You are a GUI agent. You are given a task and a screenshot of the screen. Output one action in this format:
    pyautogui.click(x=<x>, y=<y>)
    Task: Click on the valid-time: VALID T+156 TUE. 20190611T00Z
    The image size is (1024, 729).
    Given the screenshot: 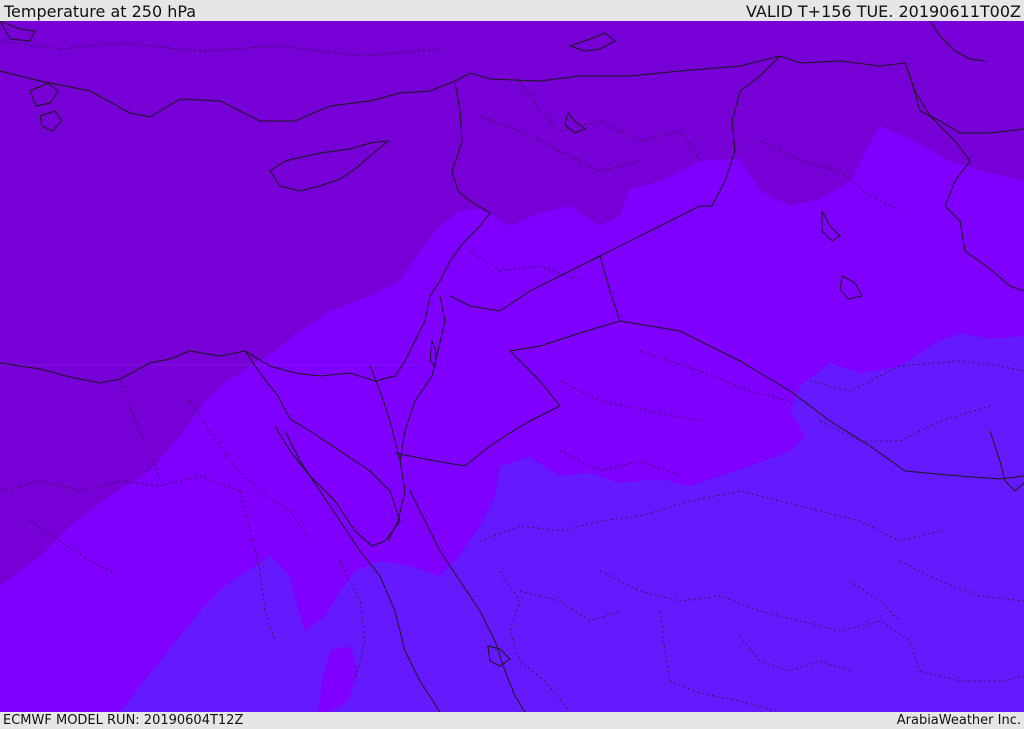 What is the action you would take?
    pyautogui.click(x=883, y=11)
    